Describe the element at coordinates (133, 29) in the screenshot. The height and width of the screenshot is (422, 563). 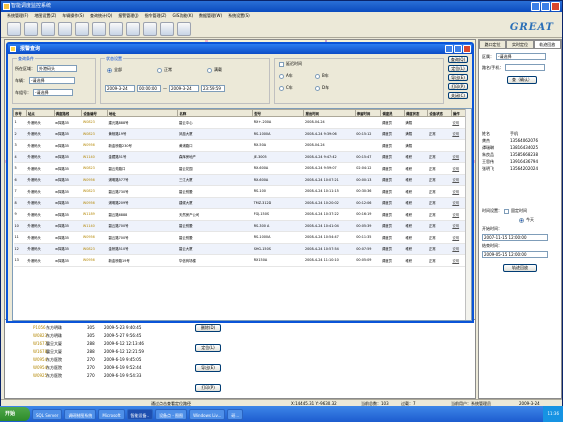
I see `arrow-right-icon` at that location.